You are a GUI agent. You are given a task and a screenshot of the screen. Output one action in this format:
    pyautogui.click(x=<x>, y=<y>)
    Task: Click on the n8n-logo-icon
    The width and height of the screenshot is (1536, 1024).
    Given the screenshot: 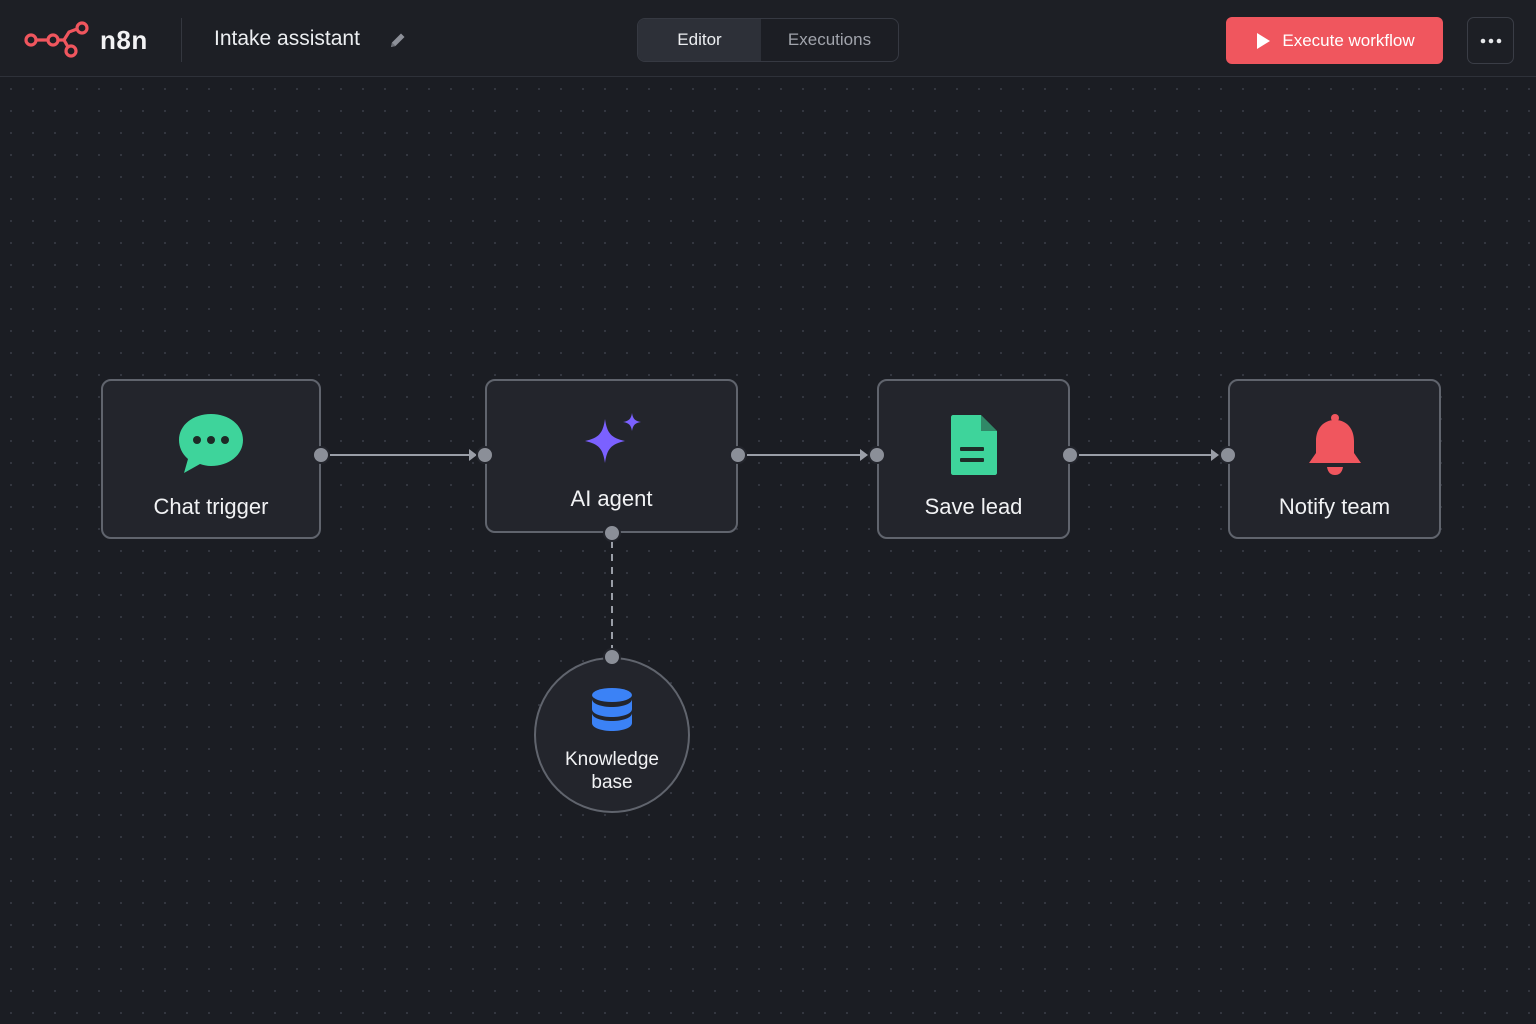 What is the action you would take?
    pyautogui.click(x=56, y=39)
    